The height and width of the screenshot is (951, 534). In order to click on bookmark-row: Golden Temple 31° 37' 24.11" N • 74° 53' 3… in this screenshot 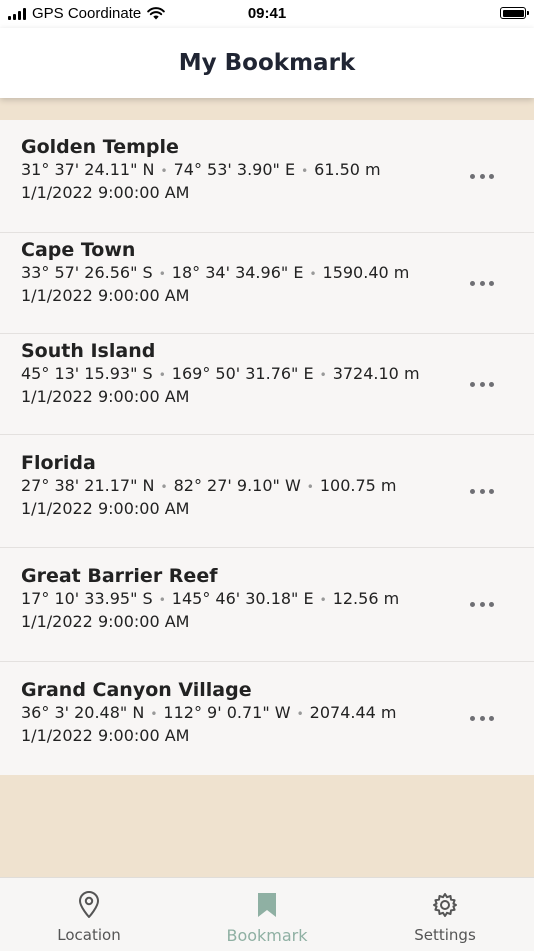, I will do `click(267, 176)`.